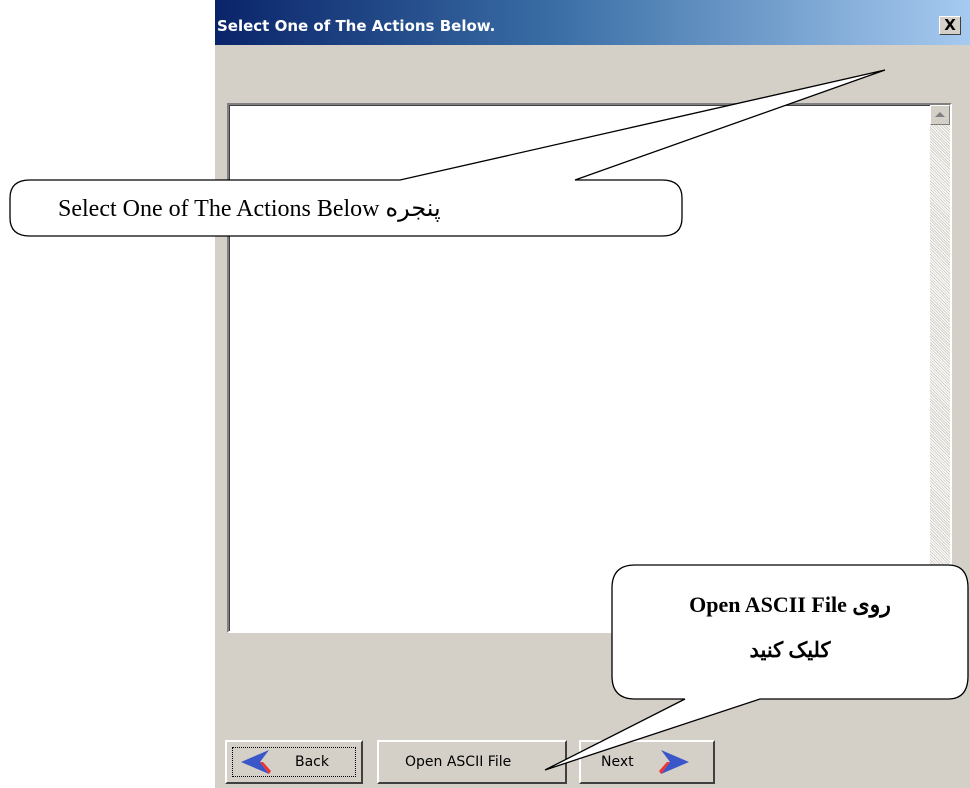 The width and height of the screenshot is (970, 788). What do you see at coordinates (790, 650) in the screenshot?
I see `click-callout-line2: کلیک کنید` at bounding box center [790, 650].